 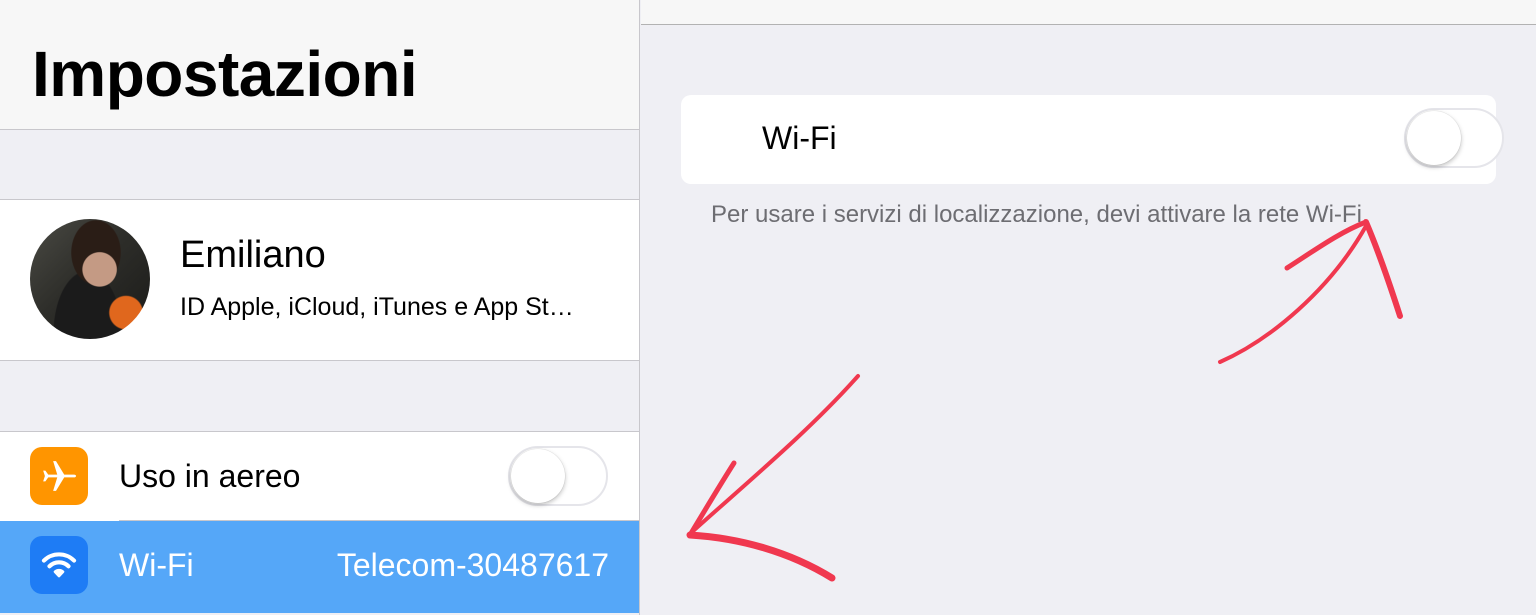 I want to click on settings-group: Uso in aereo Wi-Fi Telecom-30487617, so click(x=319, y=522).